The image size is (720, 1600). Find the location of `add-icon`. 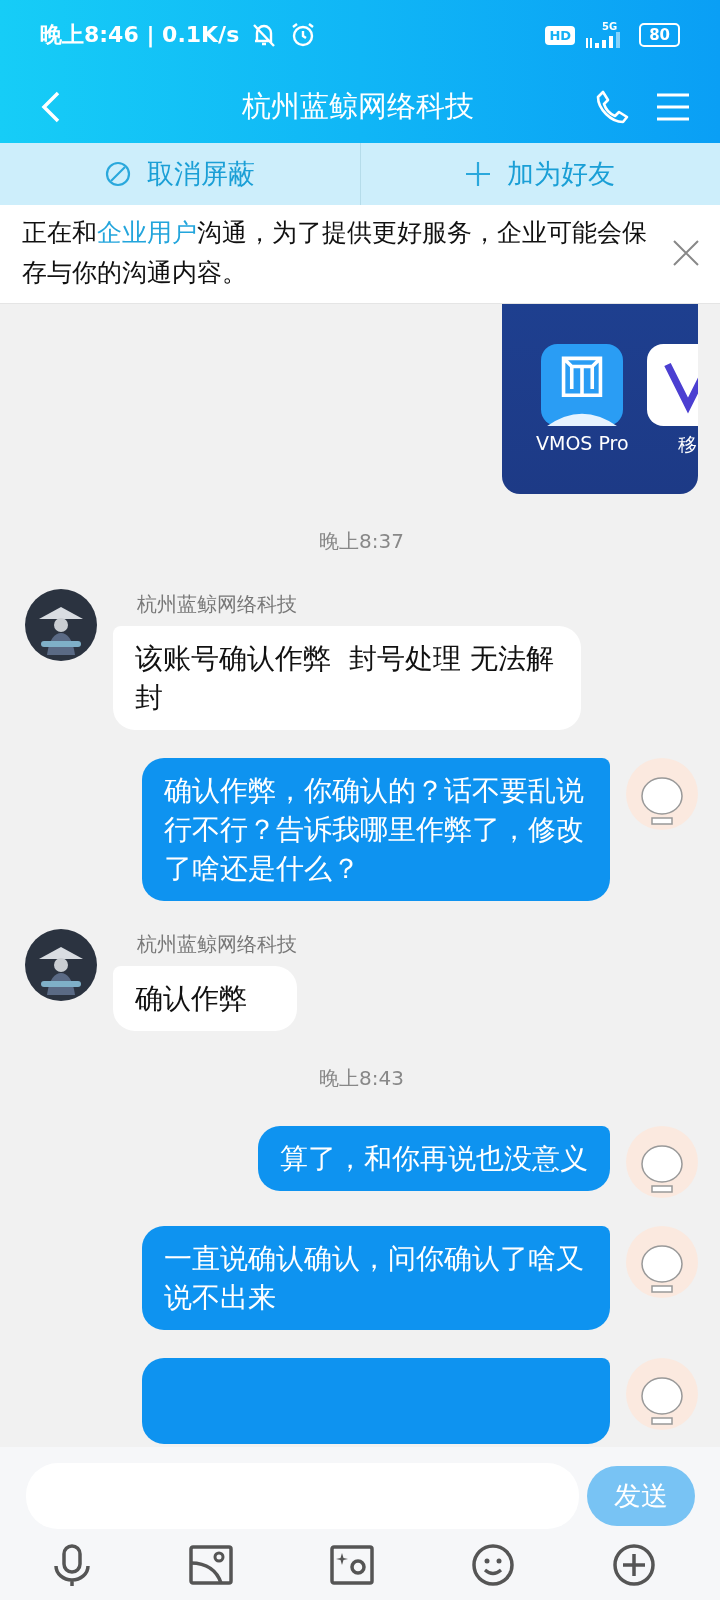

add-icon is located at coordinates (634, 1564).